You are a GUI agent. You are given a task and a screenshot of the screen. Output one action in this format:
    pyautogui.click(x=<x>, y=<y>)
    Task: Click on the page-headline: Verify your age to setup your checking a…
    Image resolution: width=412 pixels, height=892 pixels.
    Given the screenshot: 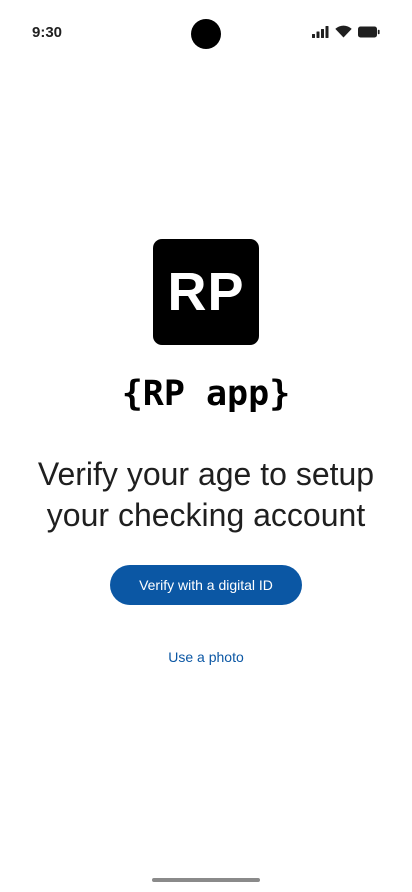 What is the action you would take?
    pyautogui.click(x=206, y=494)
    